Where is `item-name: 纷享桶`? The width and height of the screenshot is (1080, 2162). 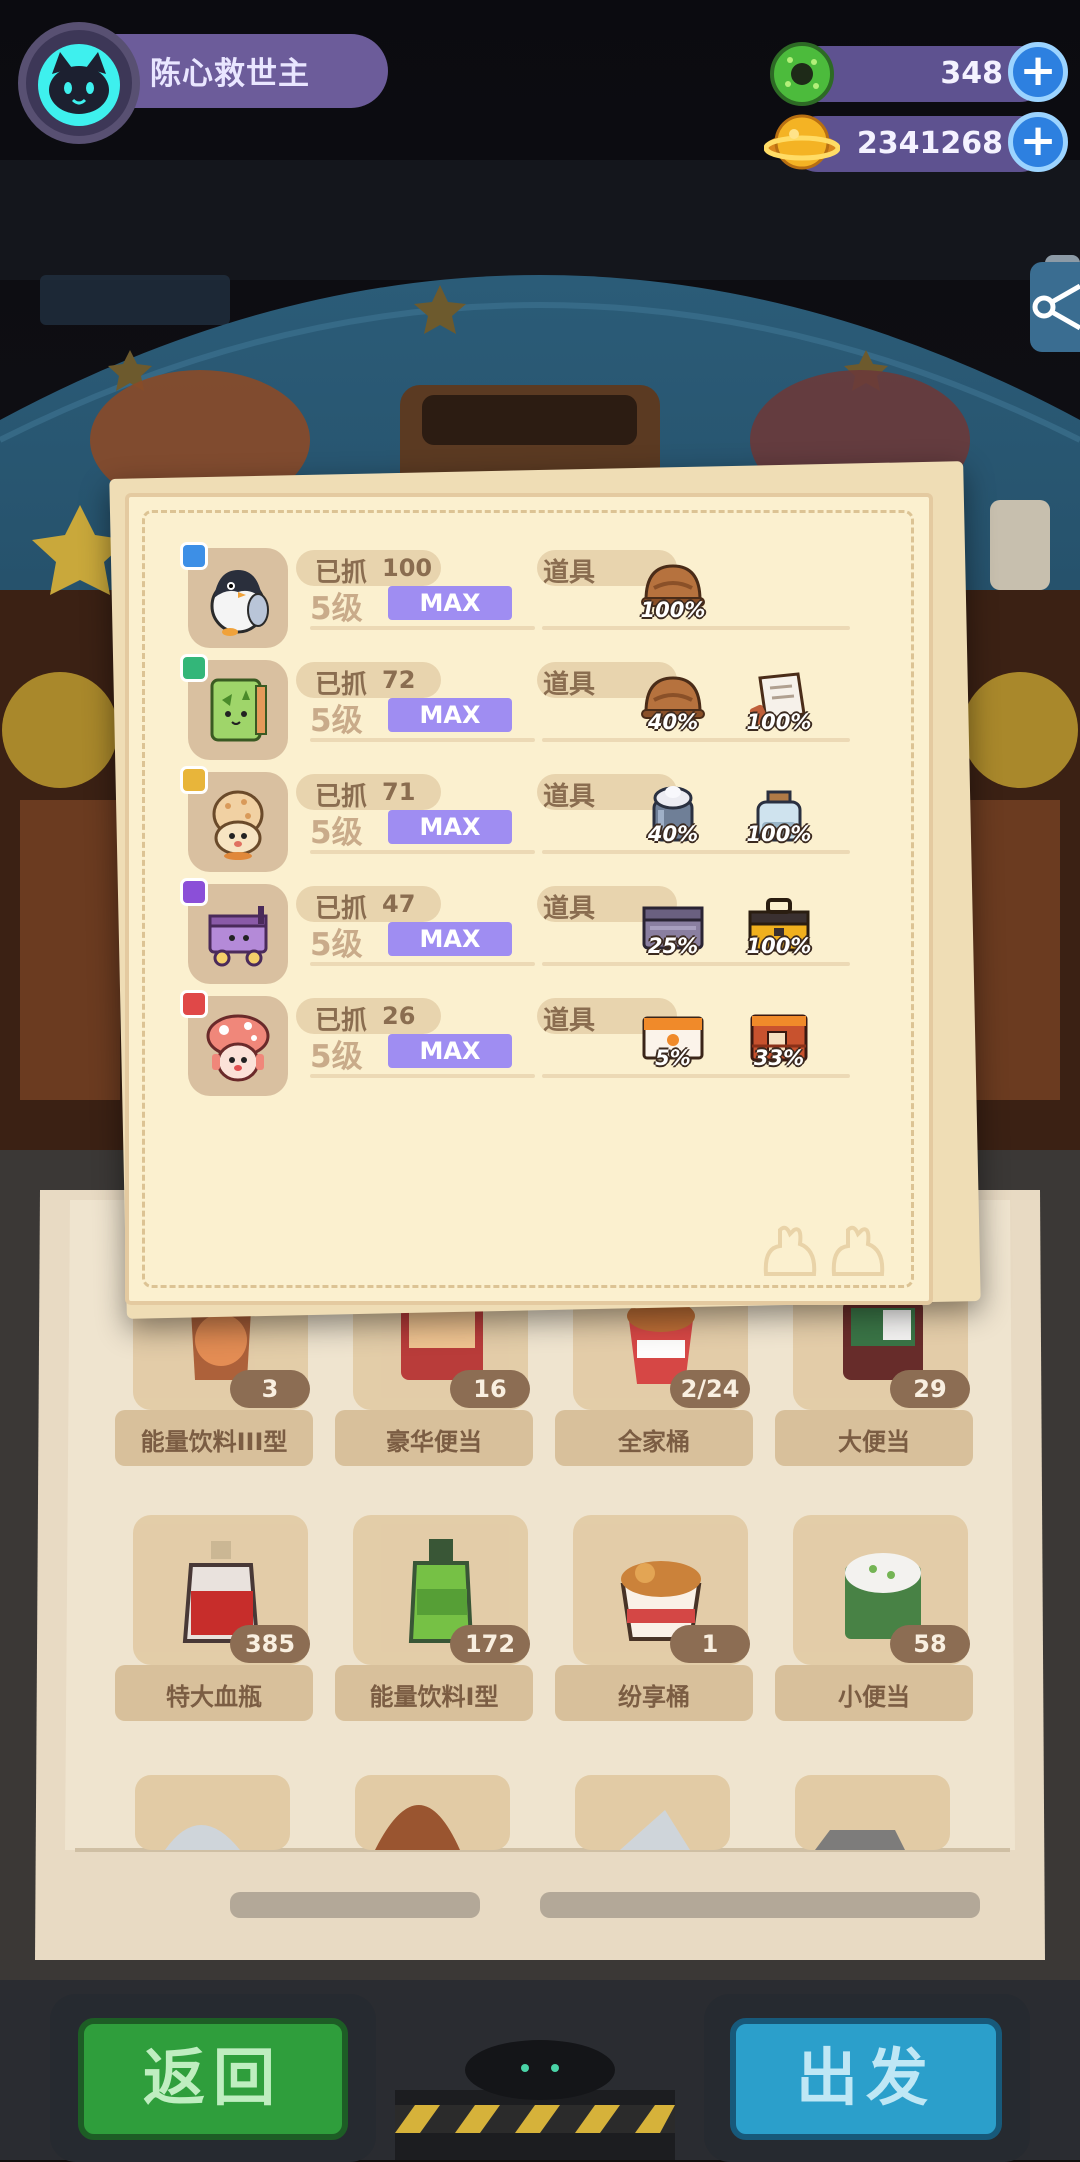 item-name: 纷享桶 is located at coordinates (654, 1697).